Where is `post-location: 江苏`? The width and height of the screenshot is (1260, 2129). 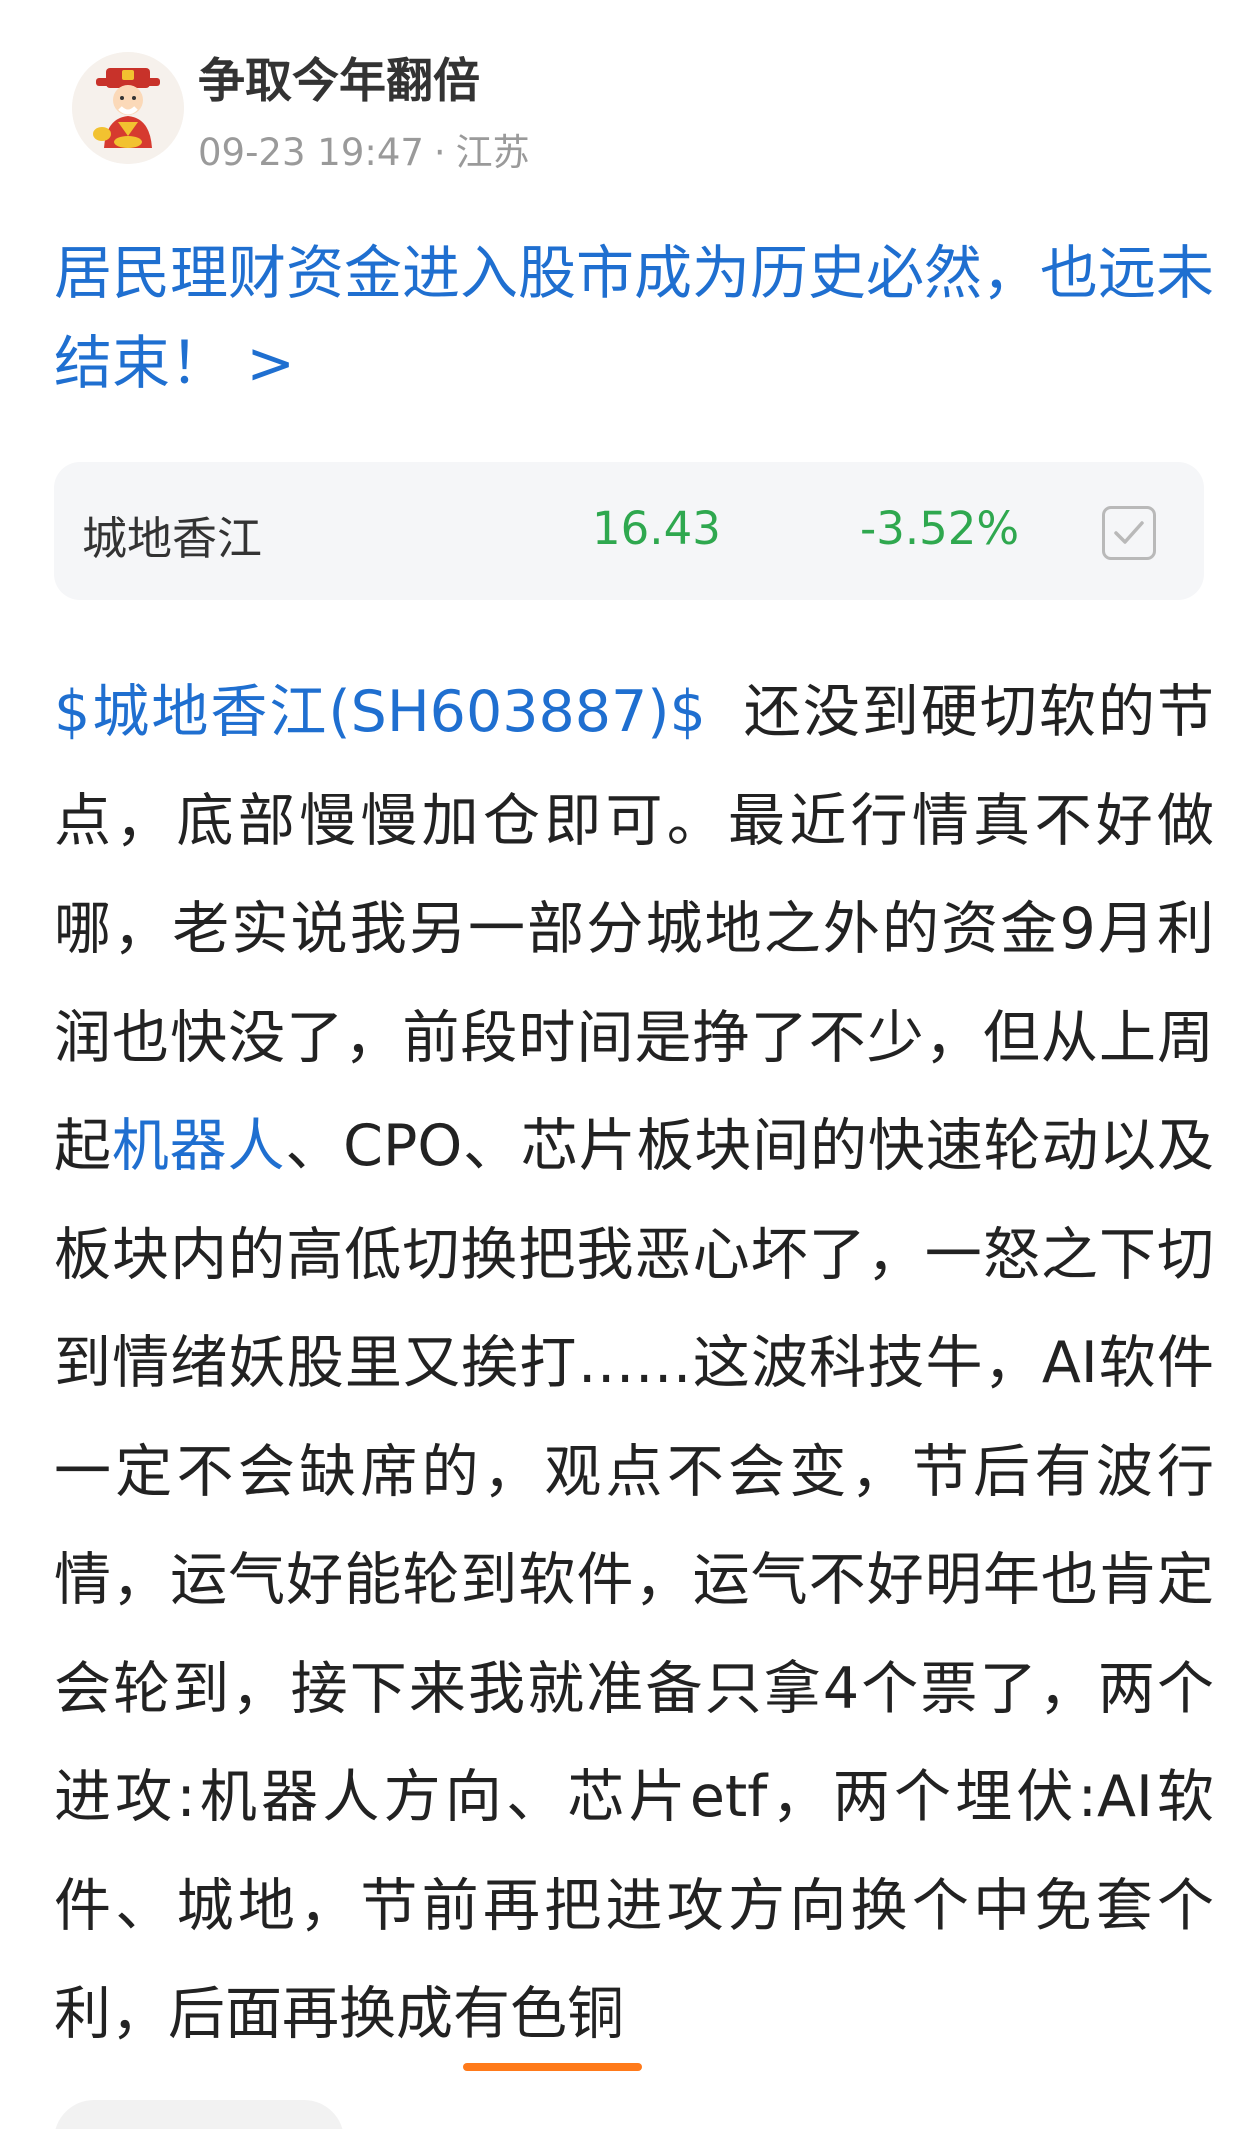 post-location: 江苏 is located at coordinates (492, 152).